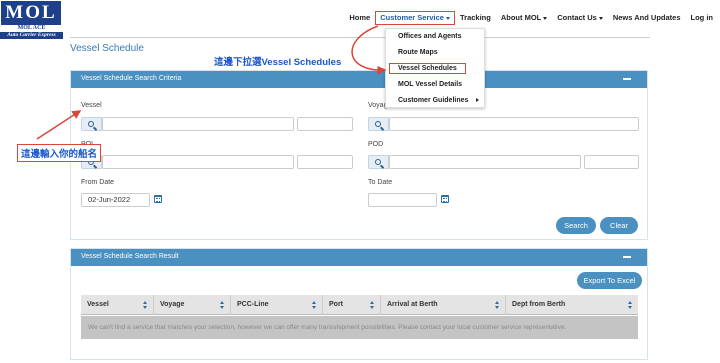  Describe the element at coordinates (609, 280) in the screenshot. I see `export-excel-button: Export To Excel` at that location.